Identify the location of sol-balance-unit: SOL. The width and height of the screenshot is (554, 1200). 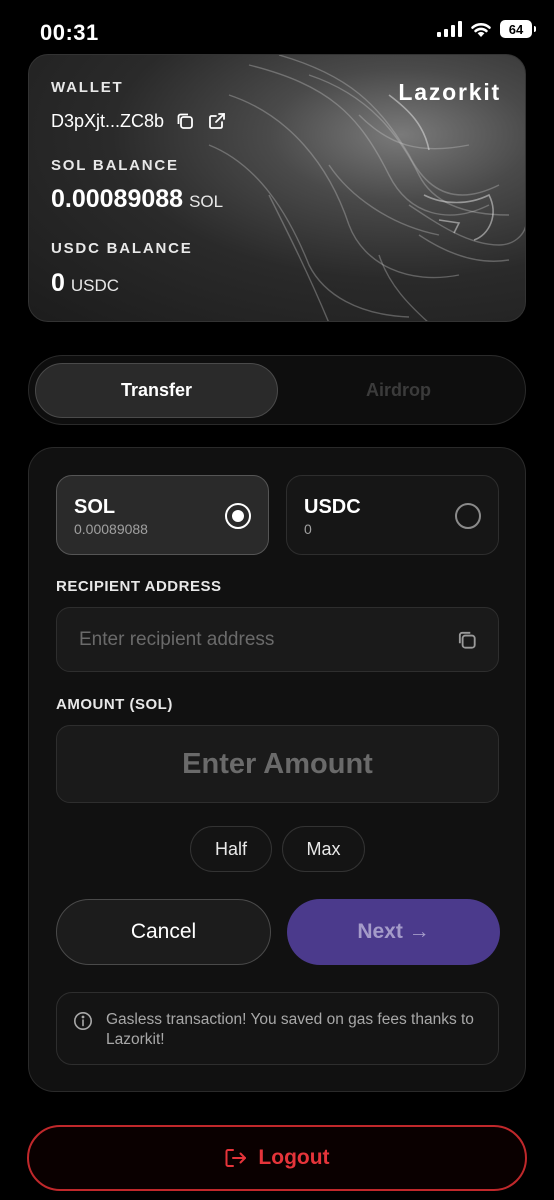
(206, 201).